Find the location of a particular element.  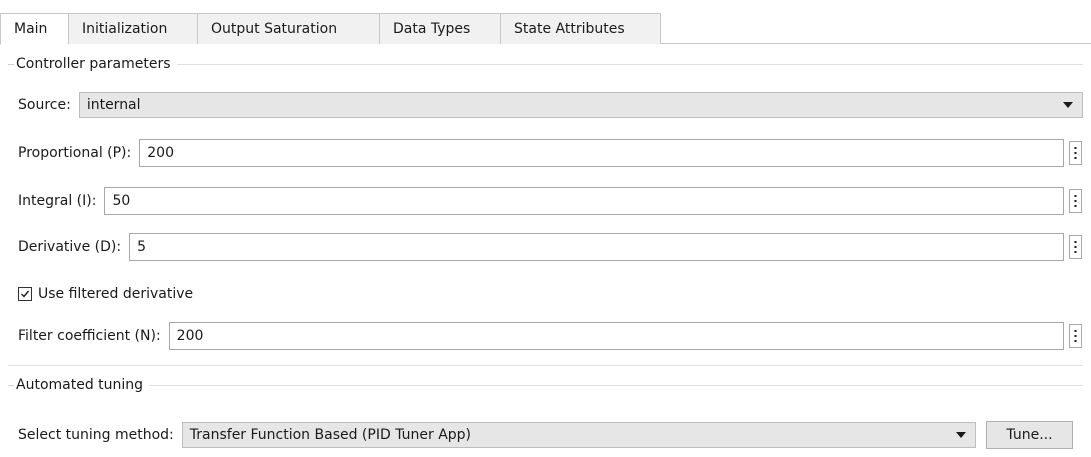

tuning-method-label: Select tuning method: is located at coordinates (96, 435).